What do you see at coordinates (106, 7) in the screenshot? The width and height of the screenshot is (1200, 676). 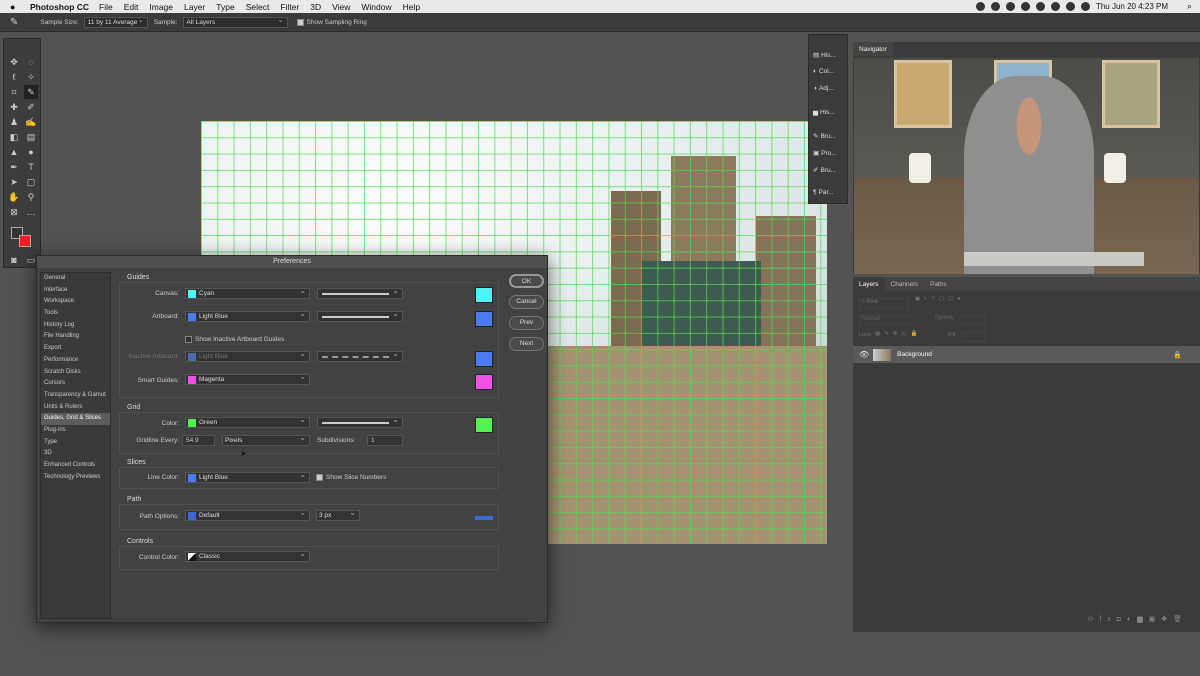 I see `menu-file: File` at bounding box center [106, 7].